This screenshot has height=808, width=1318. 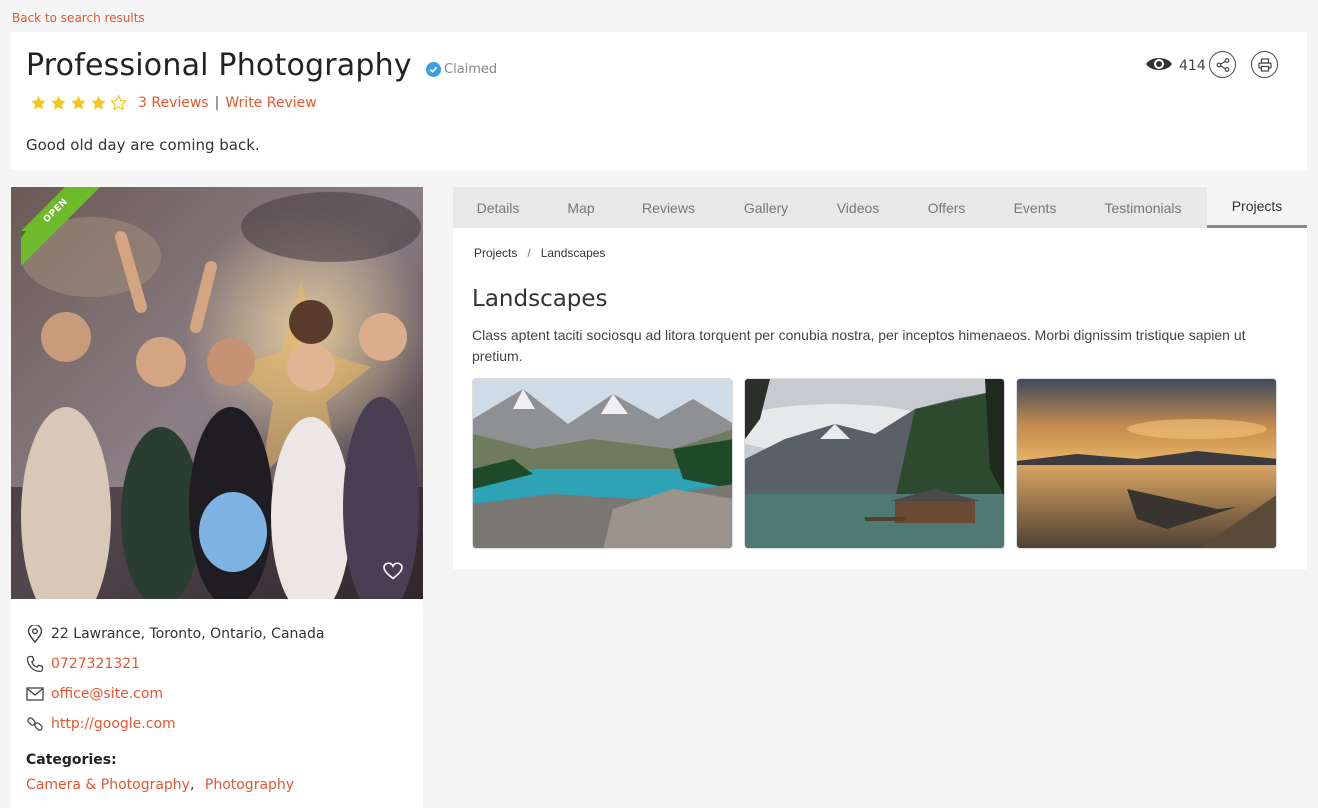 I want to click on share-icon, so click(x=1222, y=64).